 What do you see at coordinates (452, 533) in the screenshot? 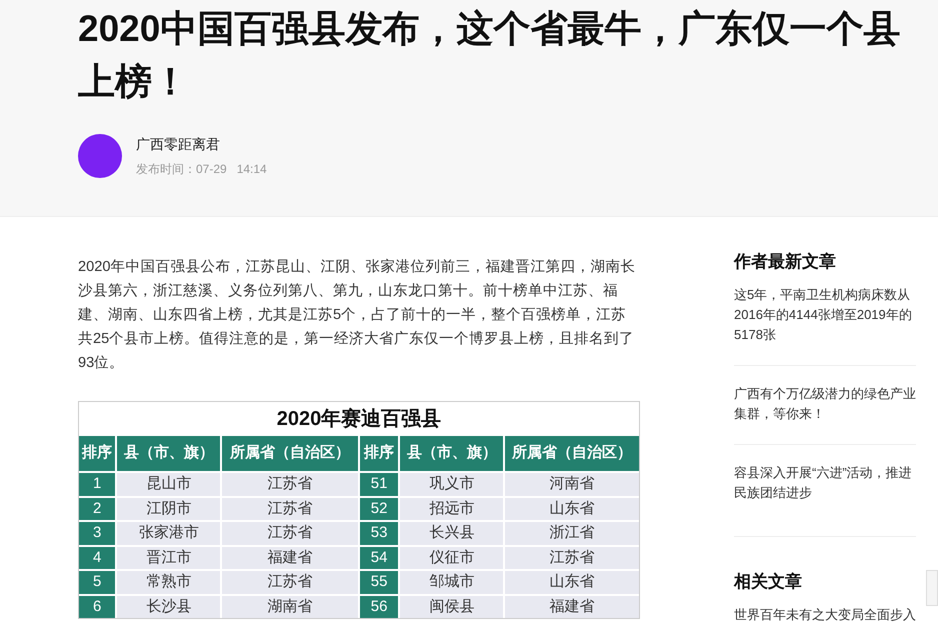
I see `table-cell: 长兴县` at bounding box center [452, 533].